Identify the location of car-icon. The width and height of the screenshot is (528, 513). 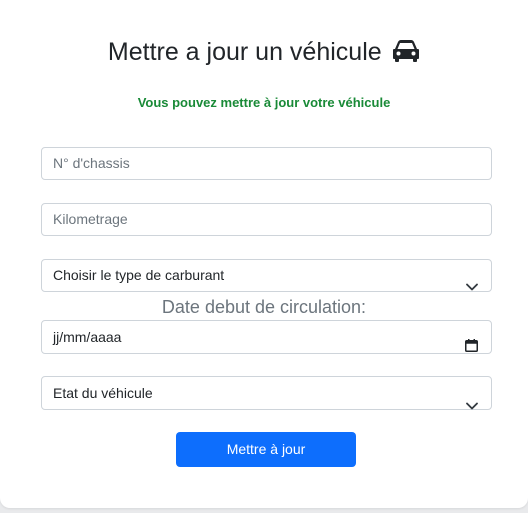
(406, 51).